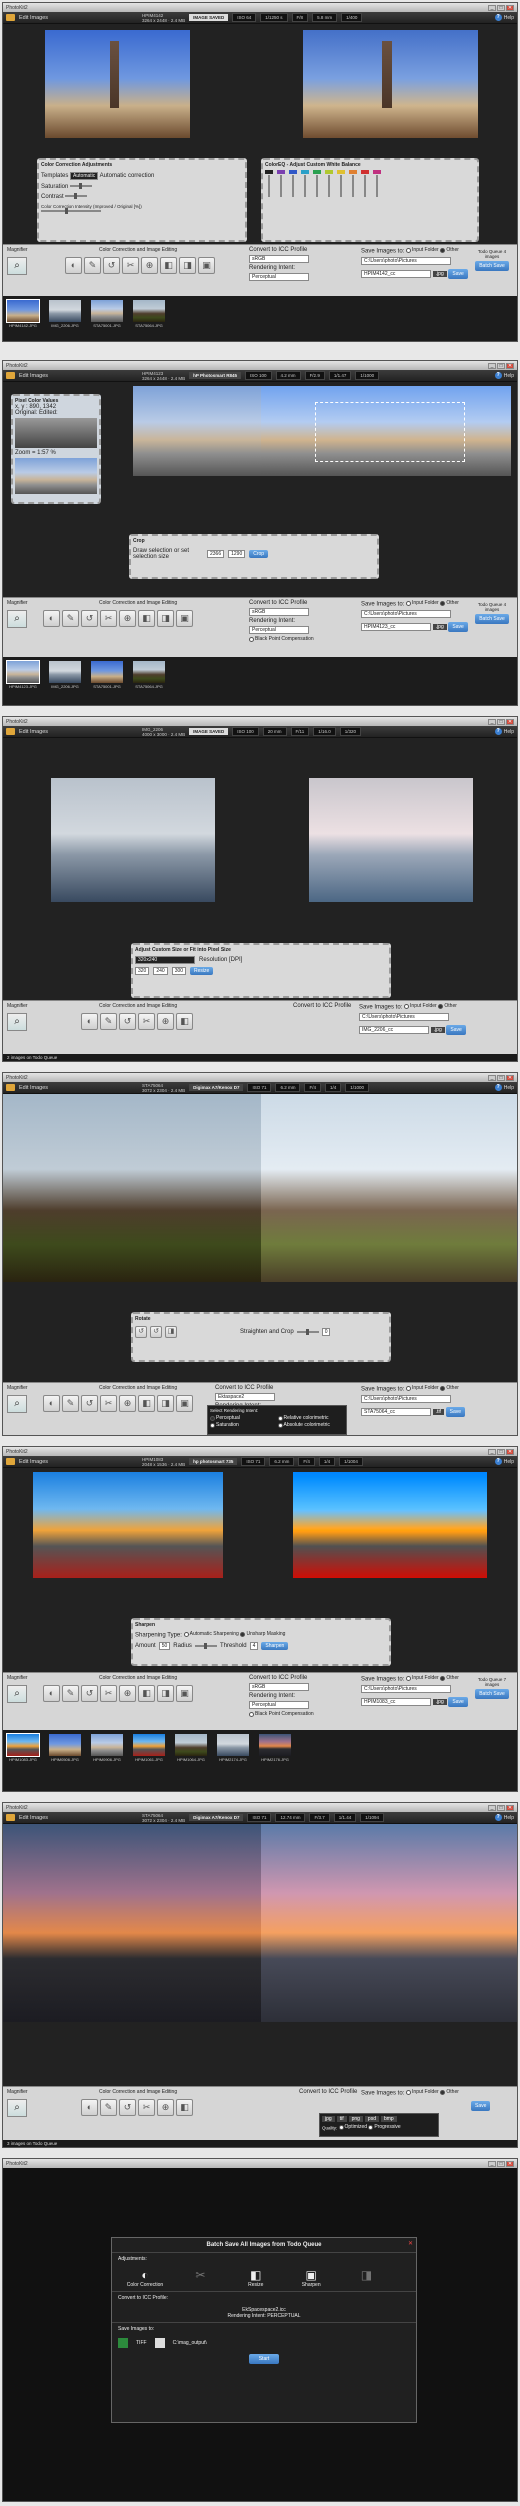 This screenshot has width=520, height=2506. What do you see at coordinates (233, 1761) in the screenshot?
I see `thumbnail: HPIM2174.JPG` at bounding box center [233, 1761].